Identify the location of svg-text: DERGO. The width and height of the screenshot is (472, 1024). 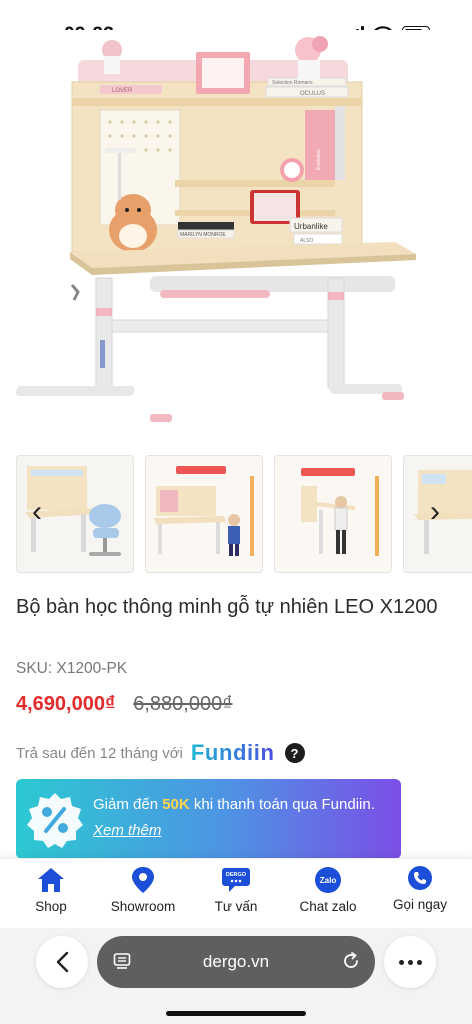
(236, 875).